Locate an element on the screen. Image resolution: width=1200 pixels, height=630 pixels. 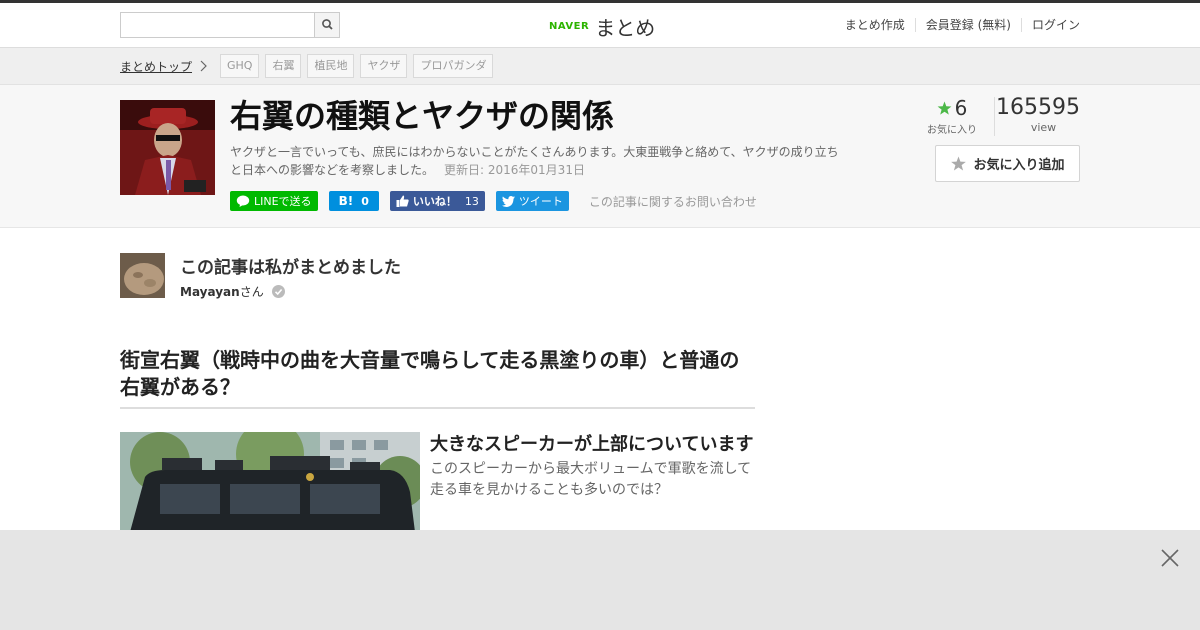
line-icon is located at coordinates (243, 201).